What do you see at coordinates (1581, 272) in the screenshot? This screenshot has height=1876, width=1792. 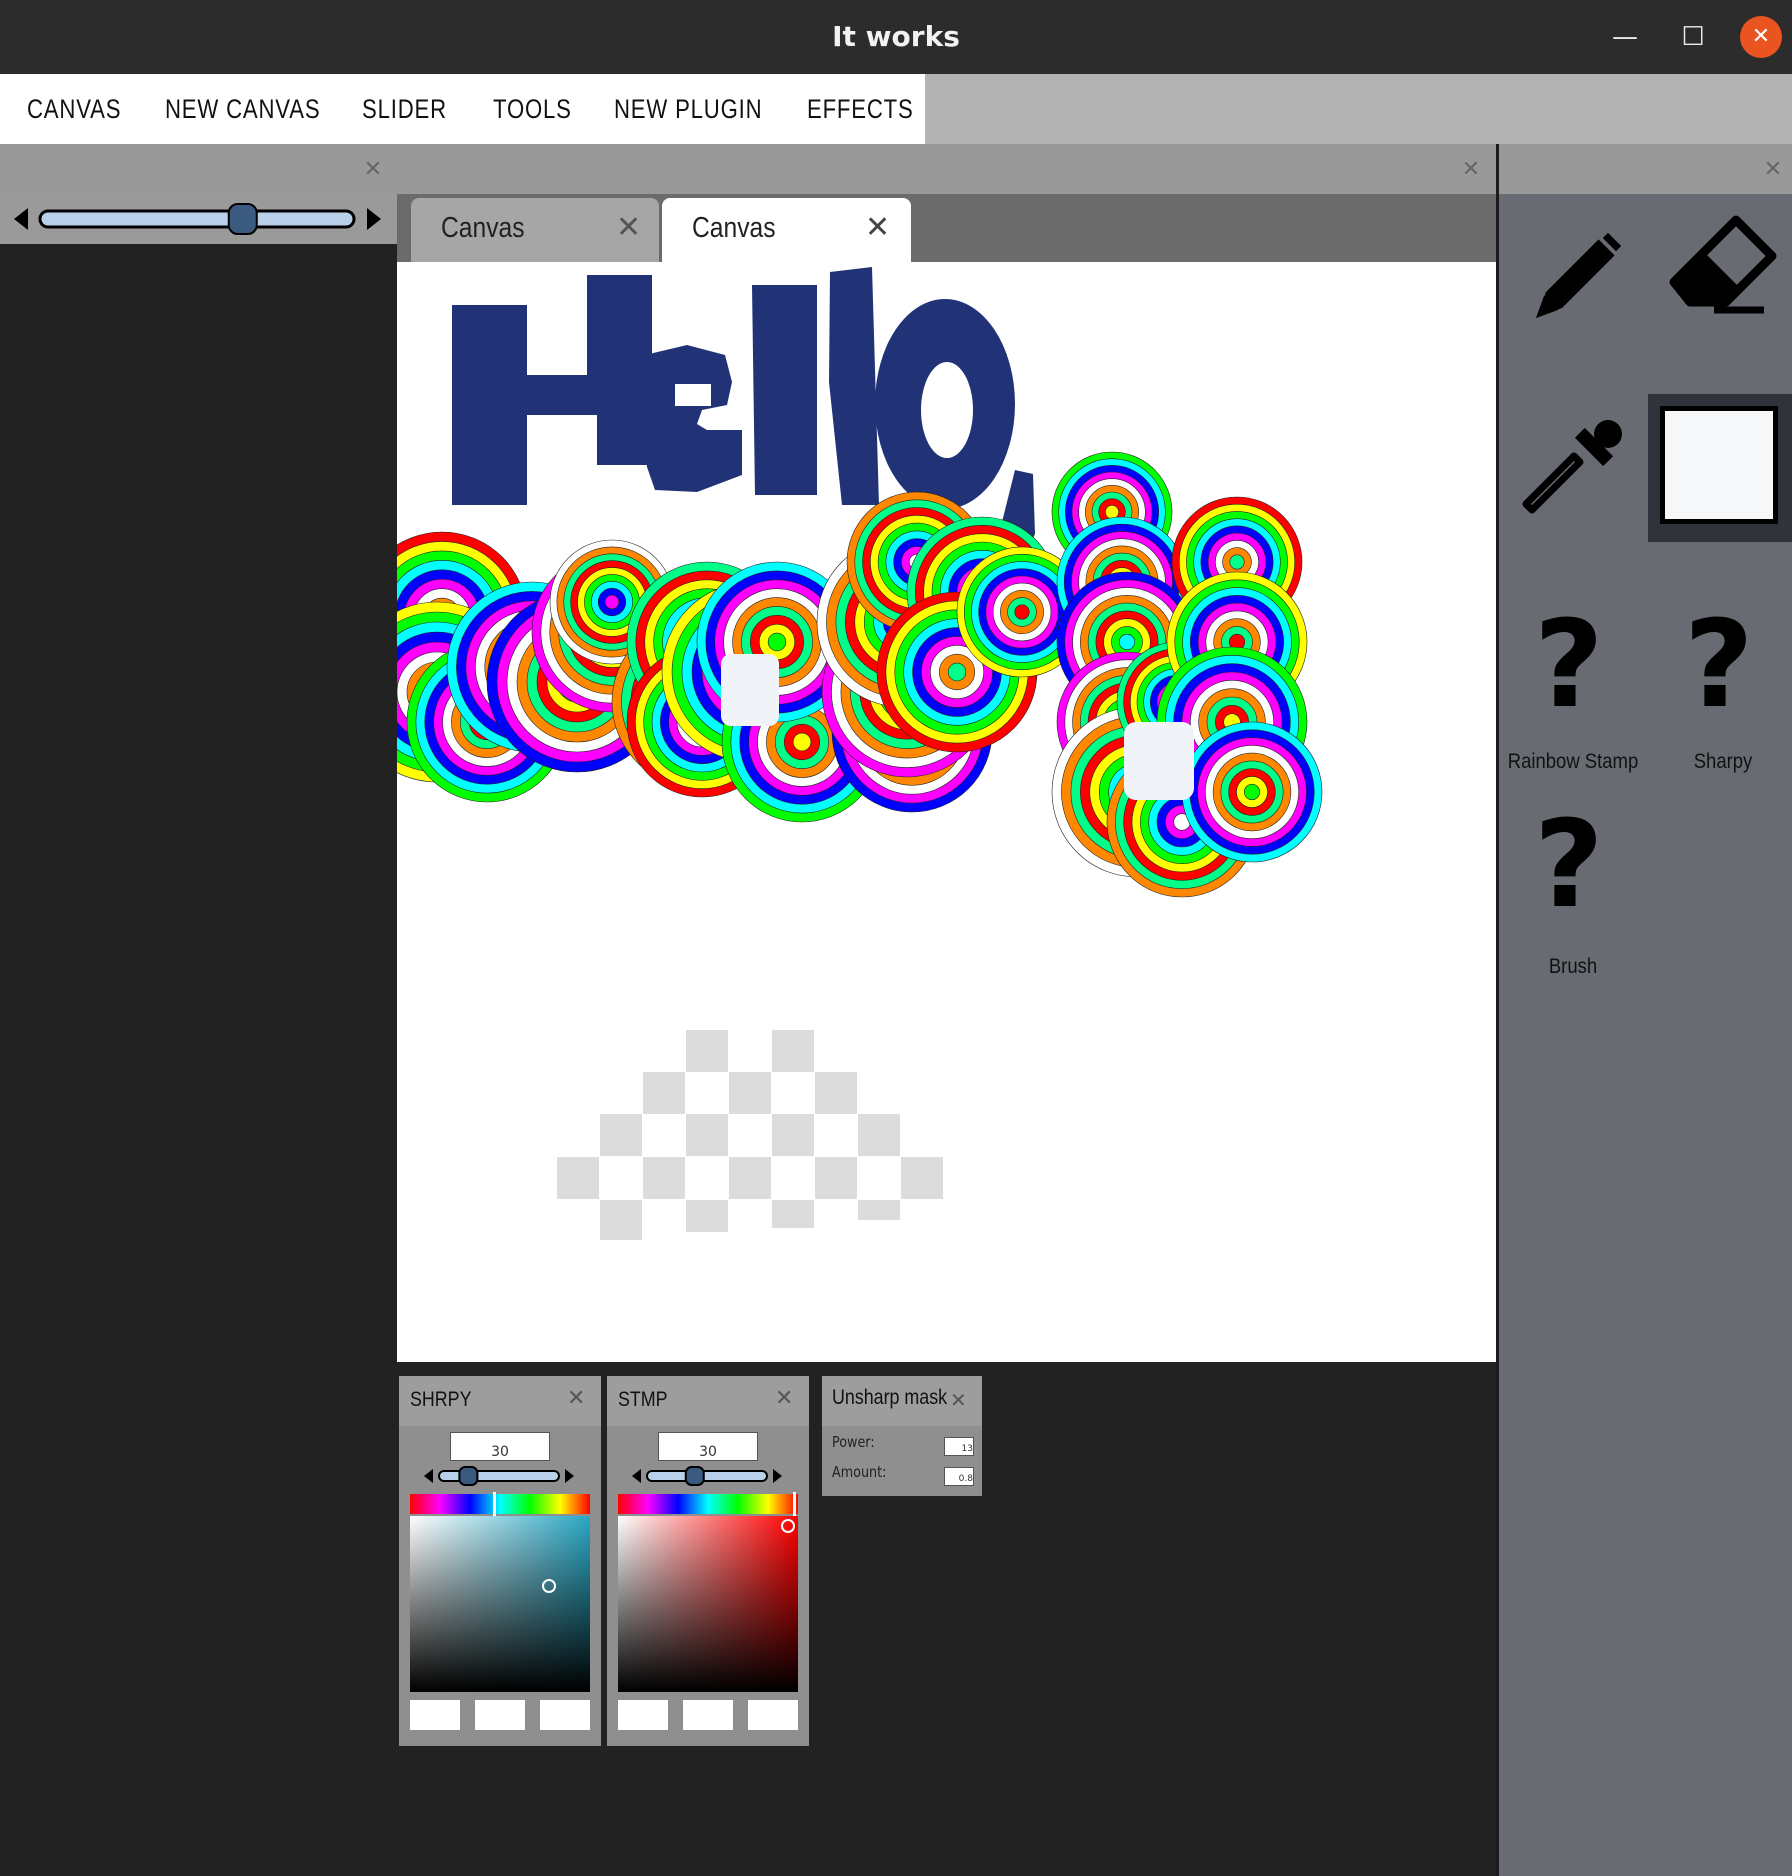 I see `pencil-icon` at bounding box center [1581, 272].